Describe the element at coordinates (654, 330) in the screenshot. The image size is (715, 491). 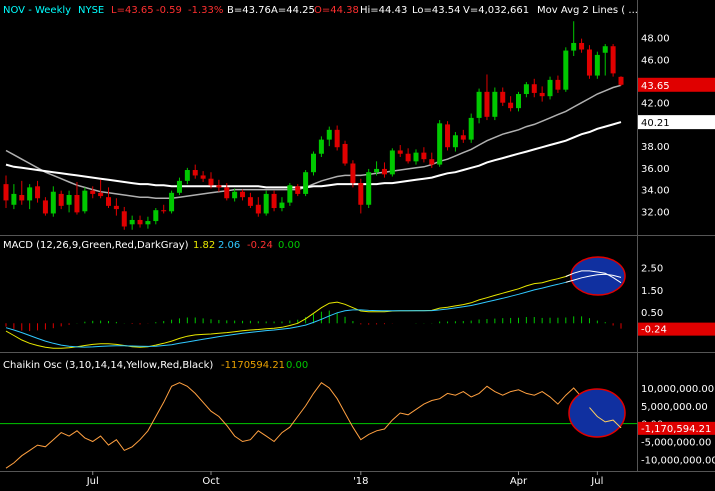
I see `macd-tag: -0.24` at that location.